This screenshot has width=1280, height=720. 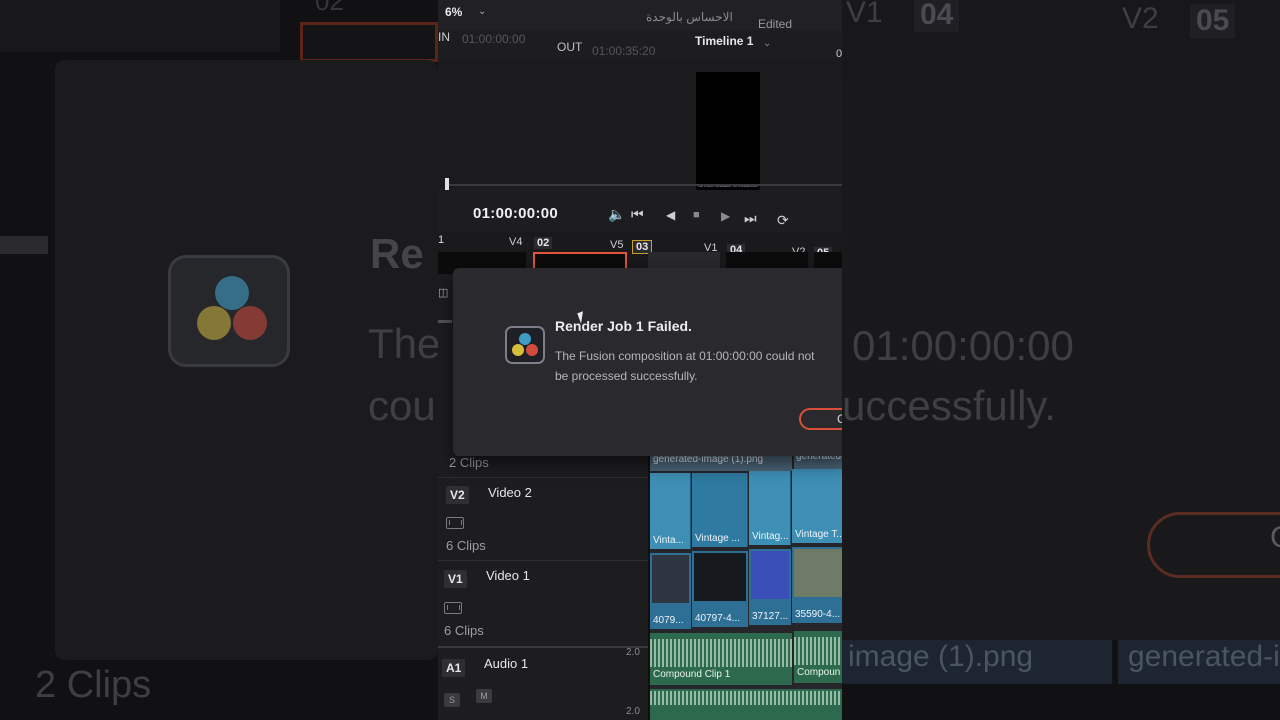 What do you see at coordinates (725, 216) in the screenshot?
I see `play-icon: ▶` at bounding box center [725, 216].